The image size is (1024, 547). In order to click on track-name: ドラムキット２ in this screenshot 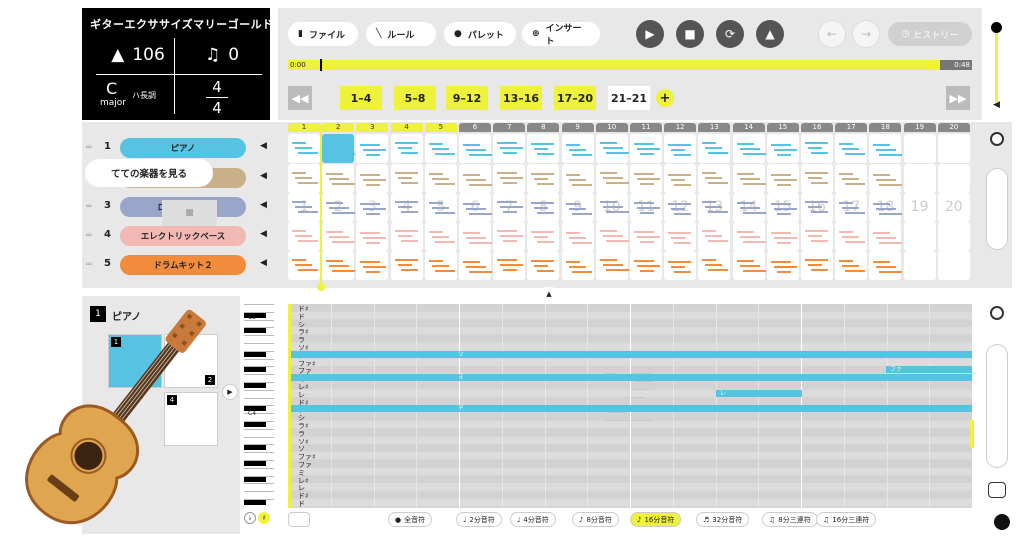, I will do `click(183, 265)`.